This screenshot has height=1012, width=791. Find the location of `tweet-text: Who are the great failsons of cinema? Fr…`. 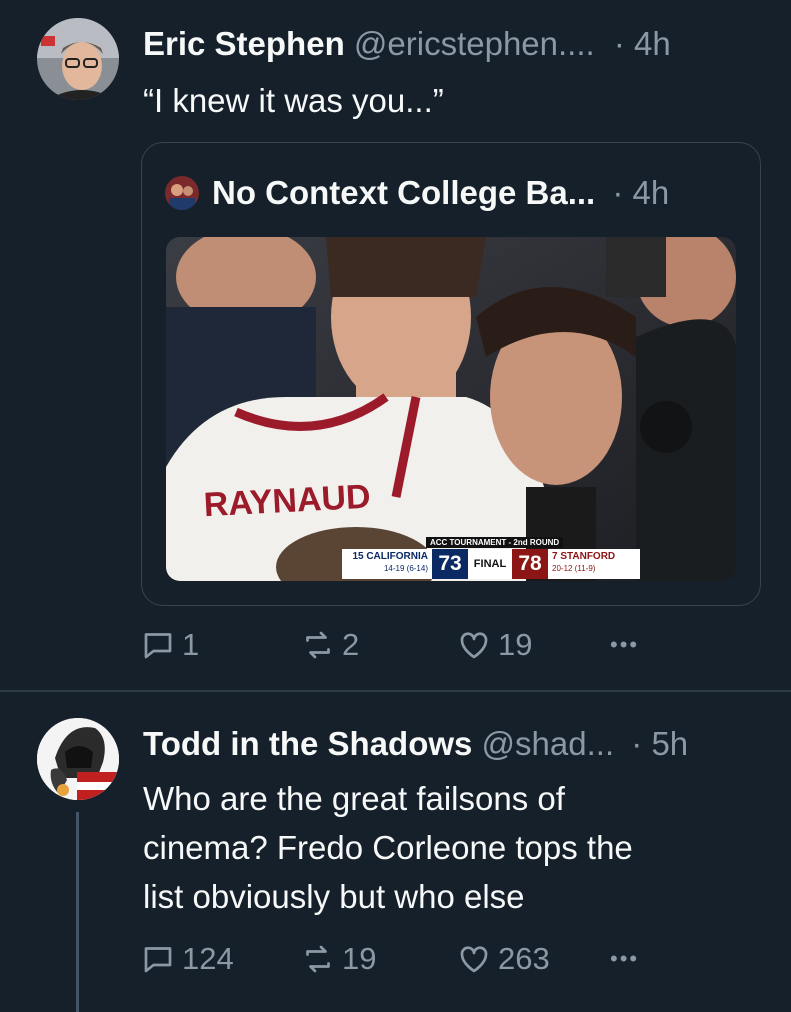

tweet-text: Who are the great failsons of cinema? Fr… is located at coordinates (388, 847).